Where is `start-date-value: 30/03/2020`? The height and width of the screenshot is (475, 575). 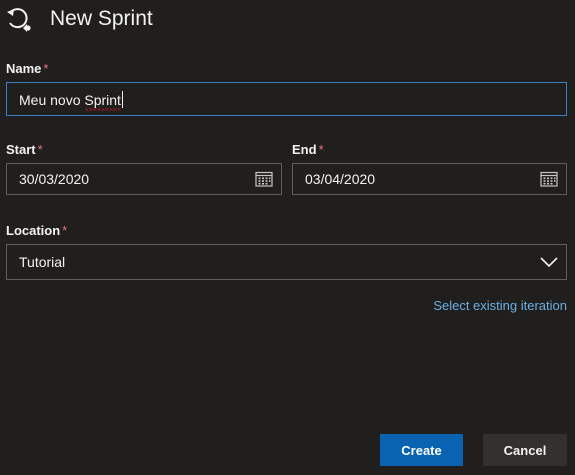
start-date-value: 30/03/2020 is located at coordinates (54, 179).